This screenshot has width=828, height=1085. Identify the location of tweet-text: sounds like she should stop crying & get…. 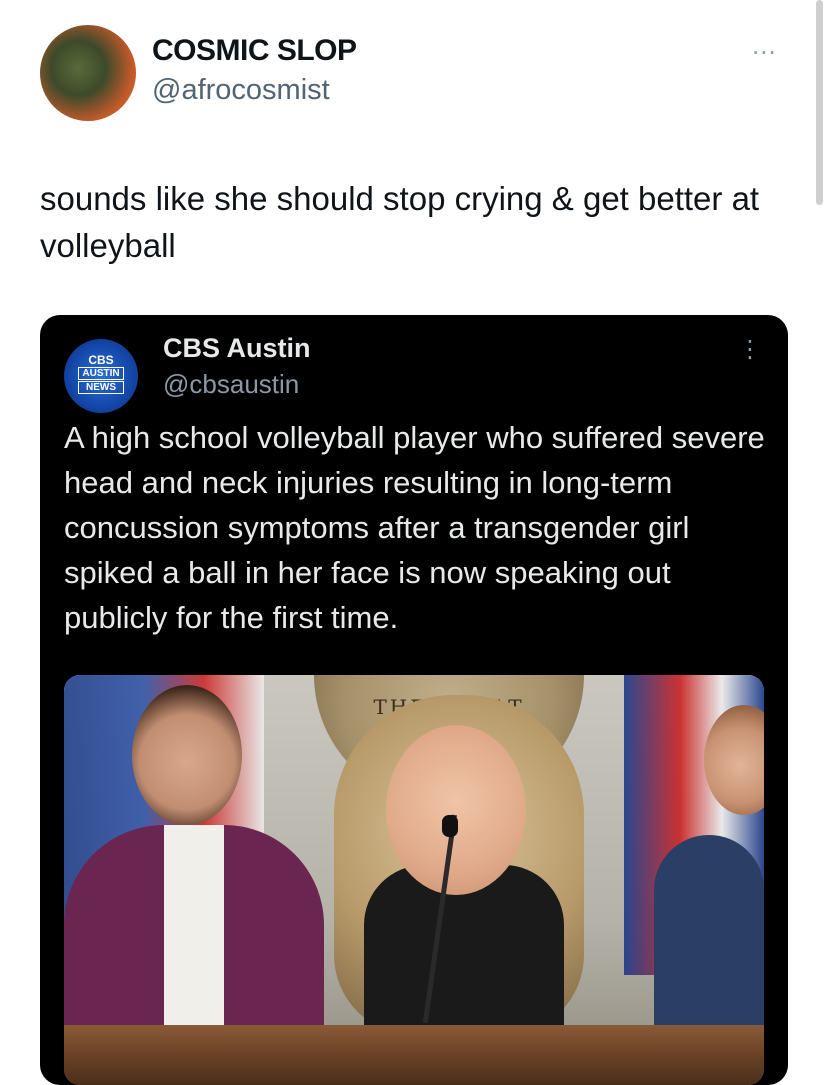
(400, 222).